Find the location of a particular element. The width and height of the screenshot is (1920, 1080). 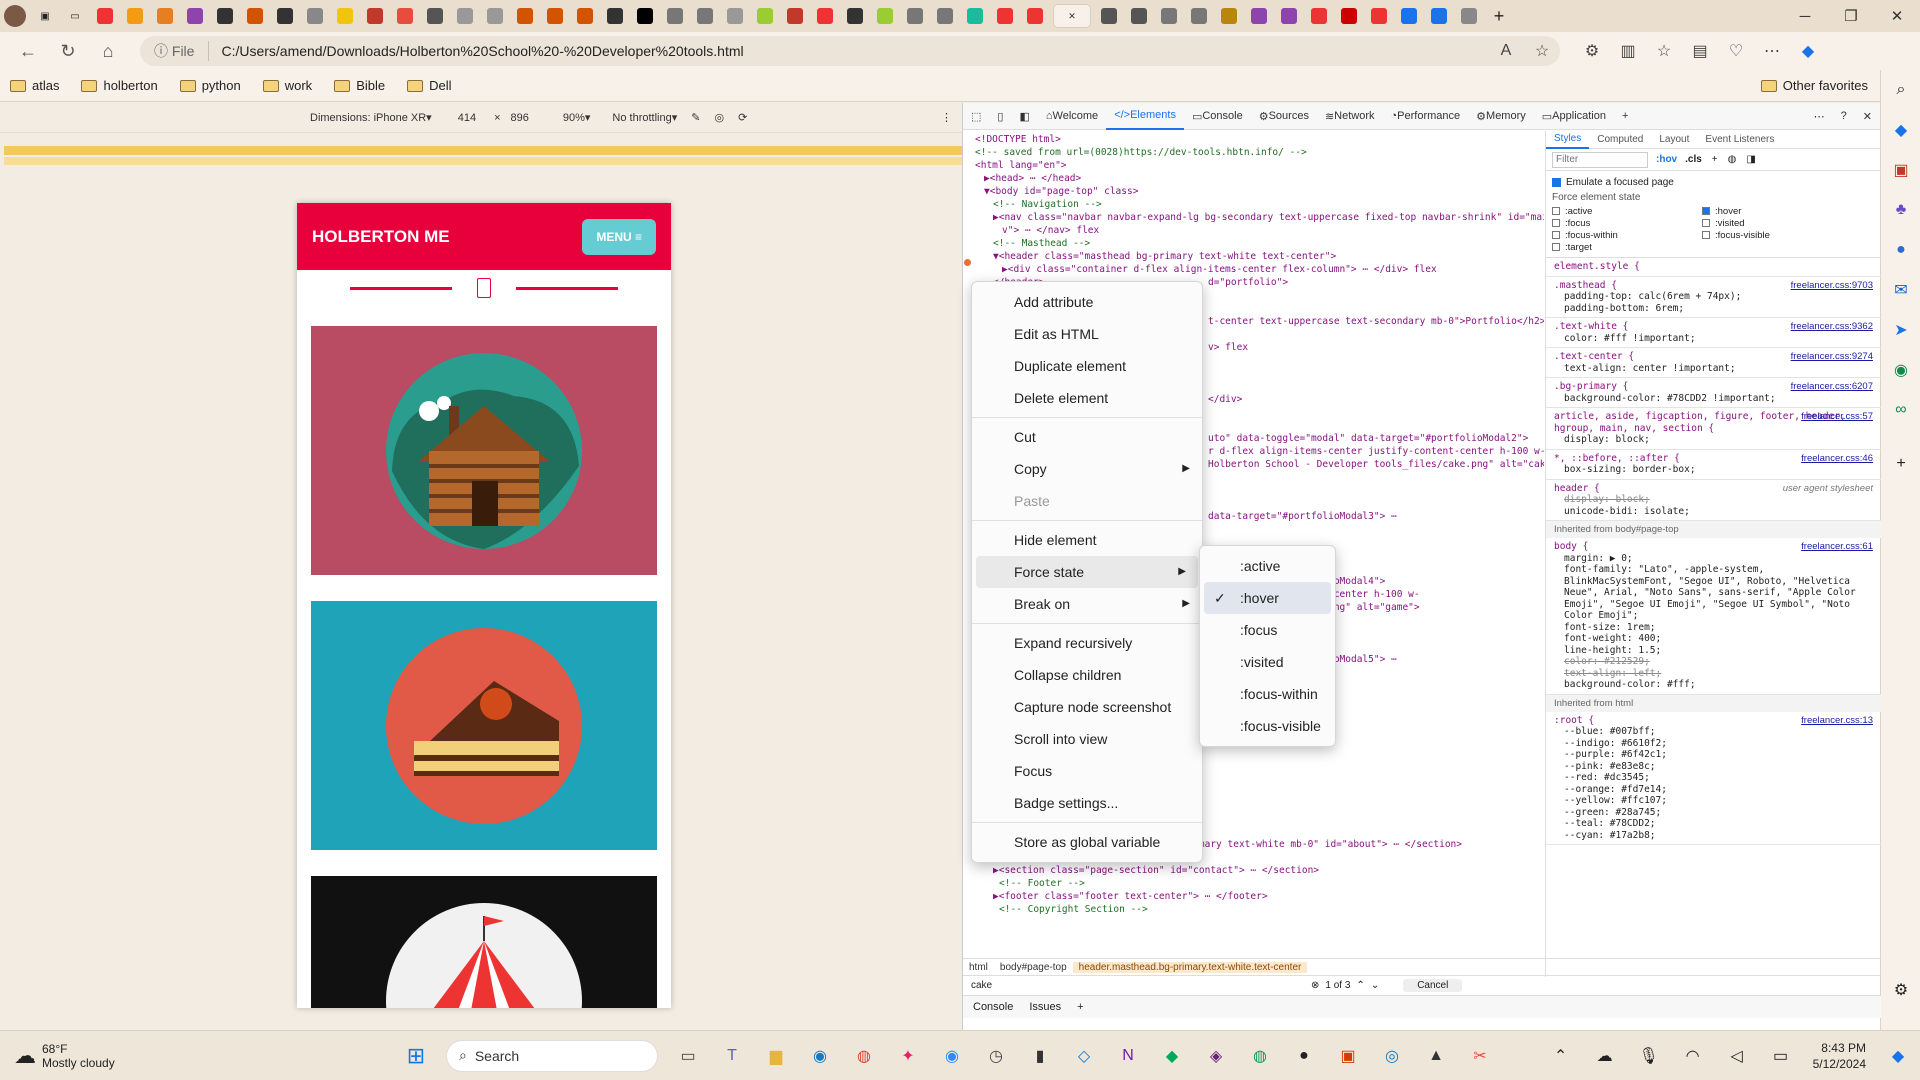

css-declaration: line-height: 1.5; is located at coordinates (1713, 651).